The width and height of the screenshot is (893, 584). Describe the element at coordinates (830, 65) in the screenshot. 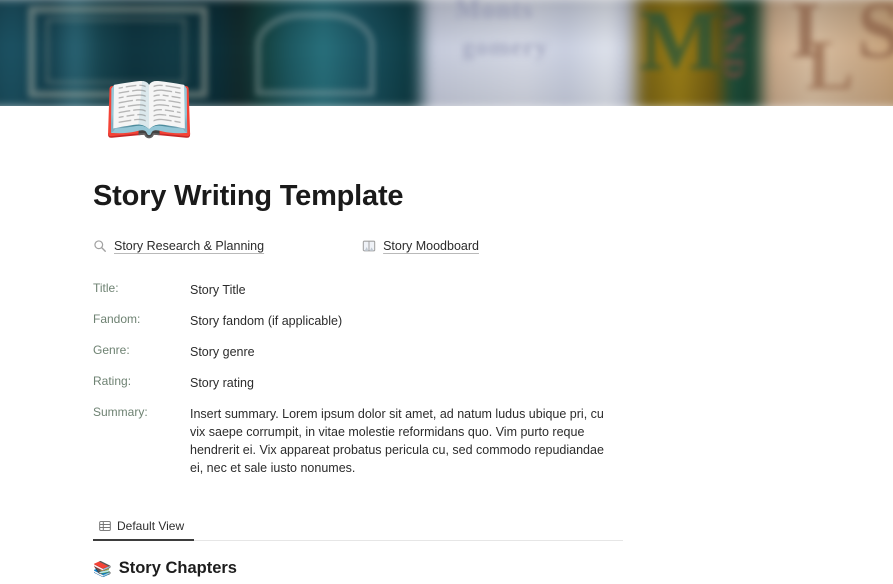

I see `spine-decor-9: L` at that location.